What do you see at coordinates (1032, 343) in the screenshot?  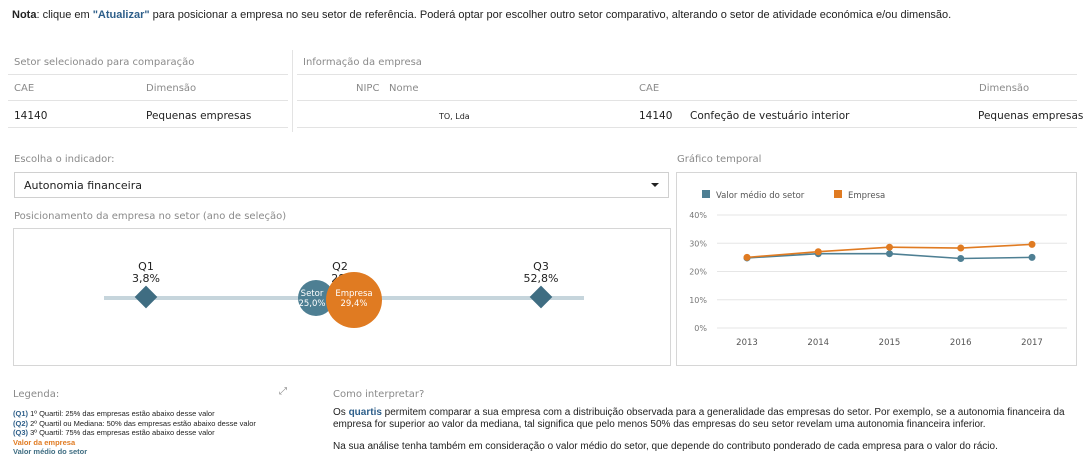 I see `x-tick-label: 2017` at bounding box center [1032, 343].